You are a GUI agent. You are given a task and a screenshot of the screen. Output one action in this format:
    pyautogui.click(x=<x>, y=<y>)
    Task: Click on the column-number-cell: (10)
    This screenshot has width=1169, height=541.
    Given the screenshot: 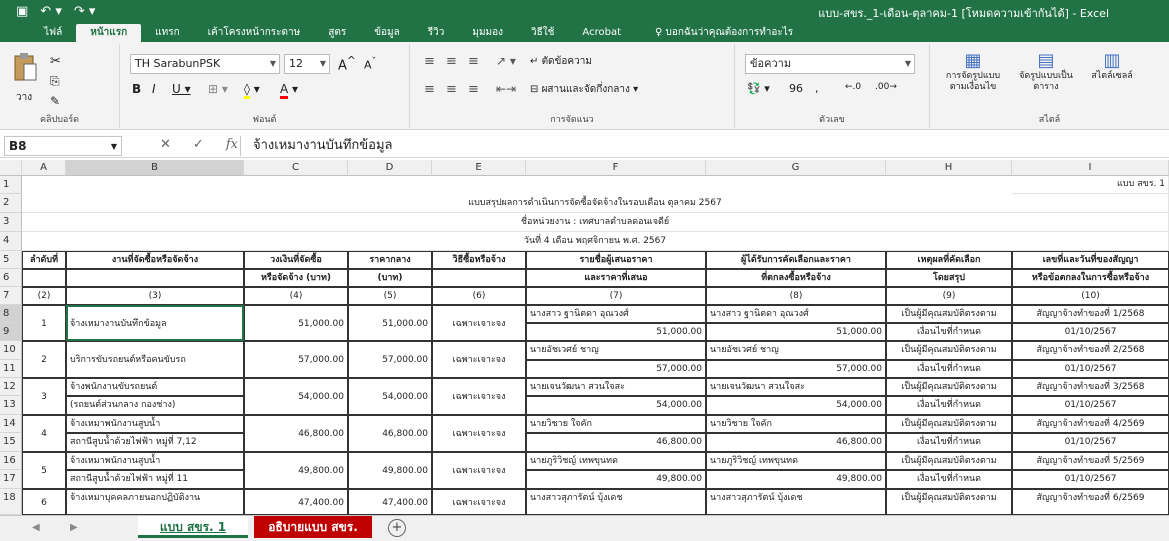 What is the action you would take?
    pyautogui.click(x=1090, y=296)
    